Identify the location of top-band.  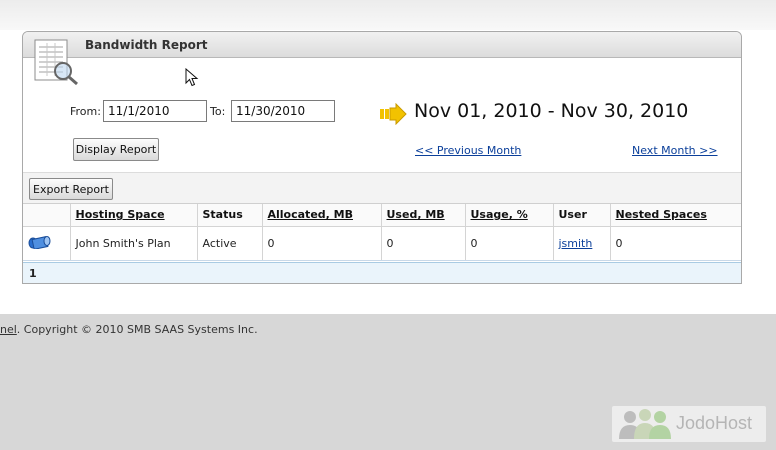
(388, 15).